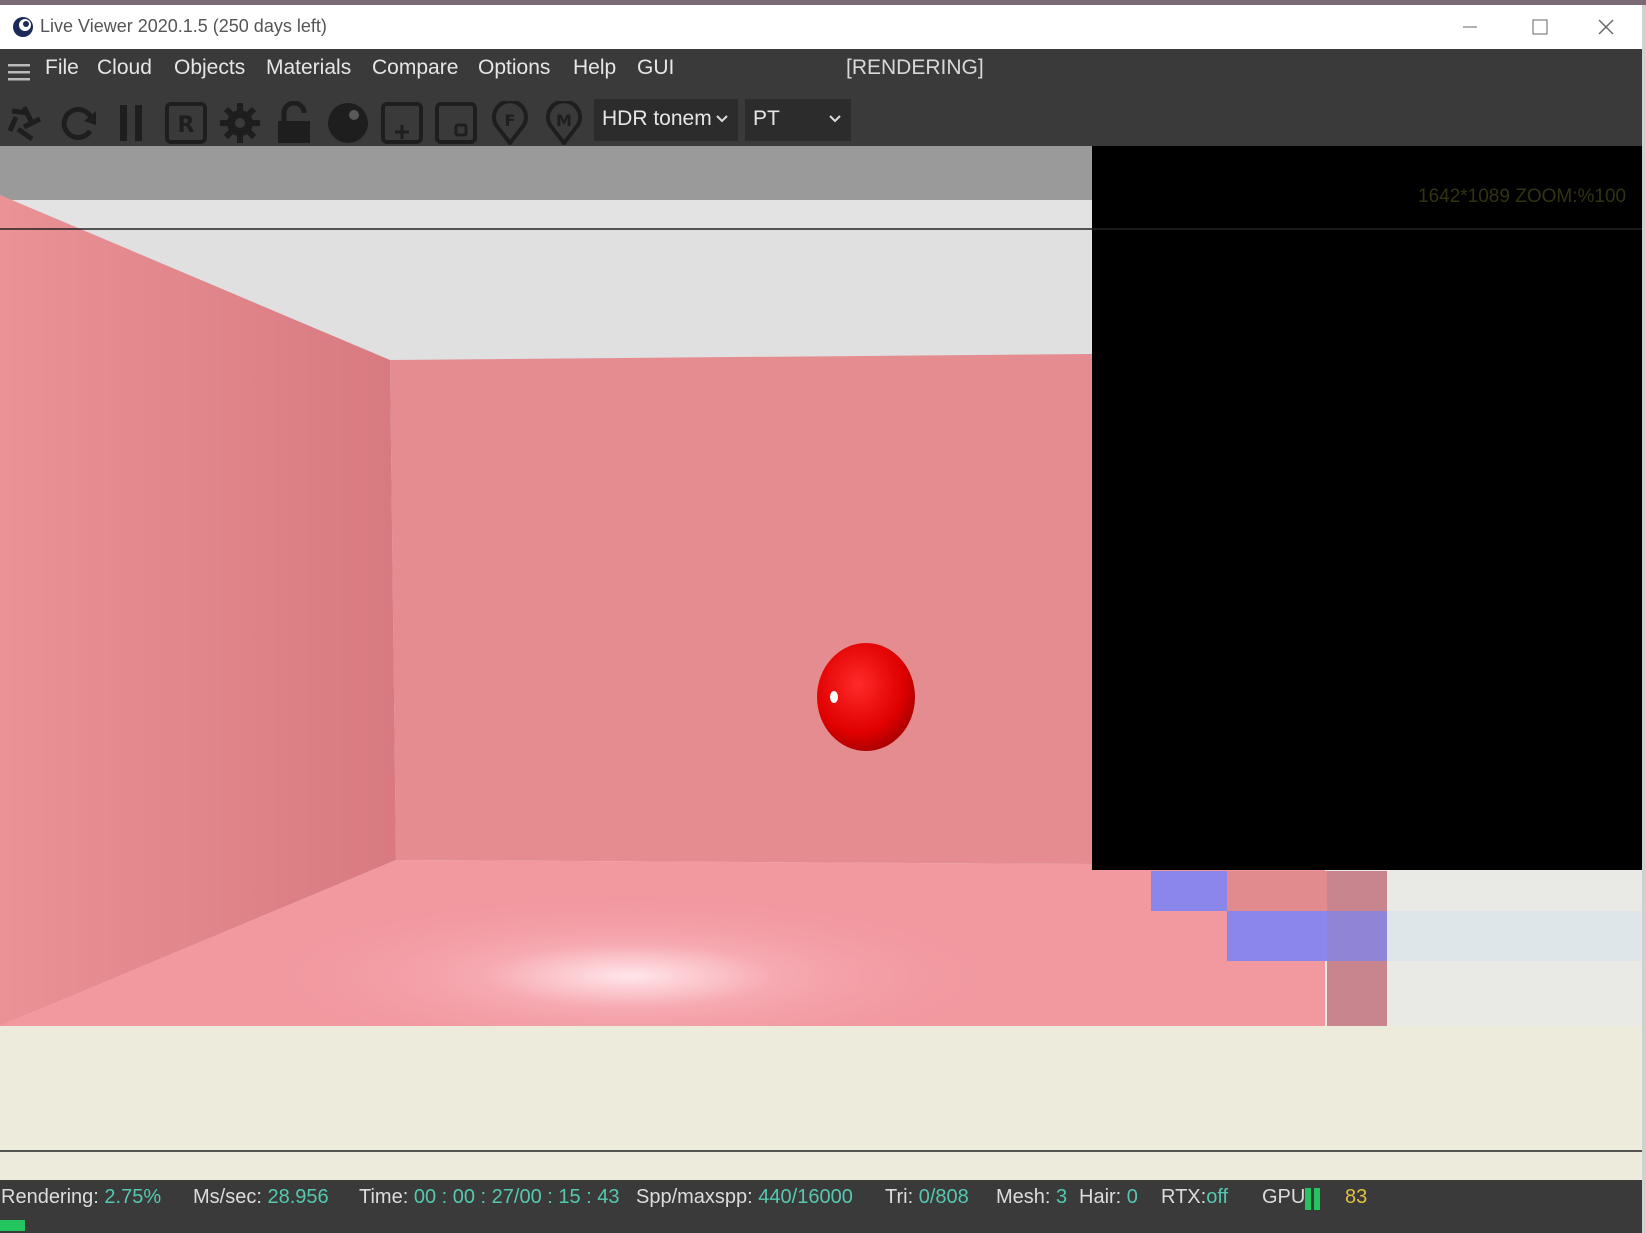  I want to click on small-region-button, so click(456, 123).